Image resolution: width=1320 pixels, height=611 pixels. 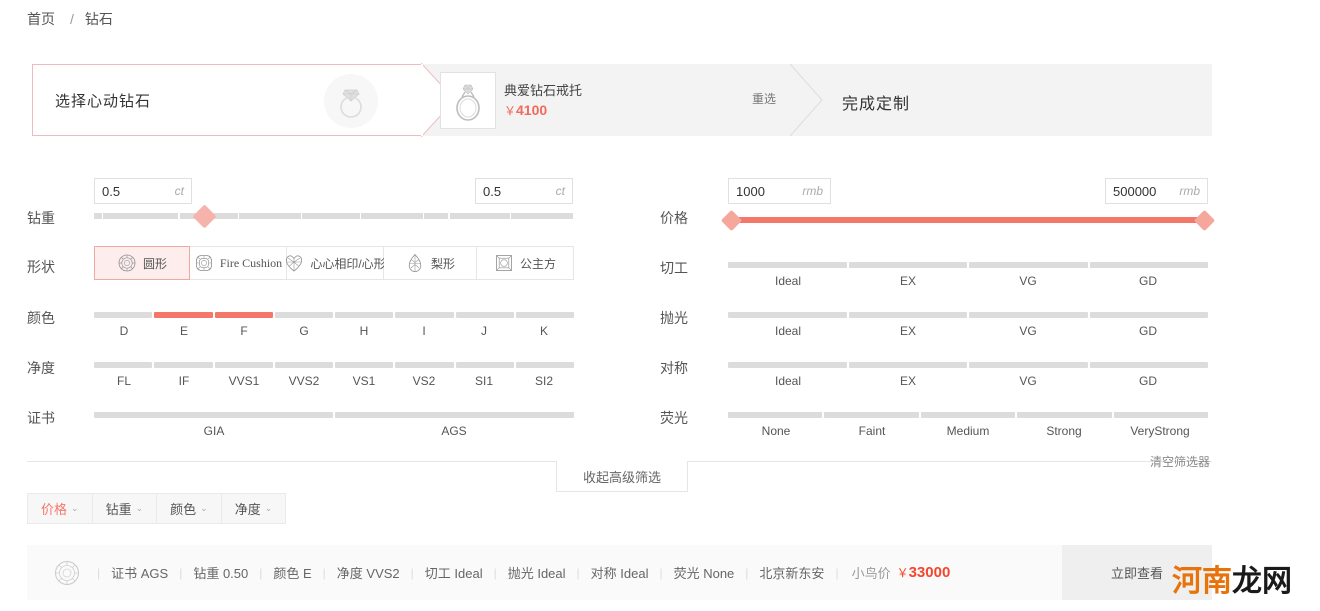 I want to click on price-handle-max, so click(x=1204, y=220).